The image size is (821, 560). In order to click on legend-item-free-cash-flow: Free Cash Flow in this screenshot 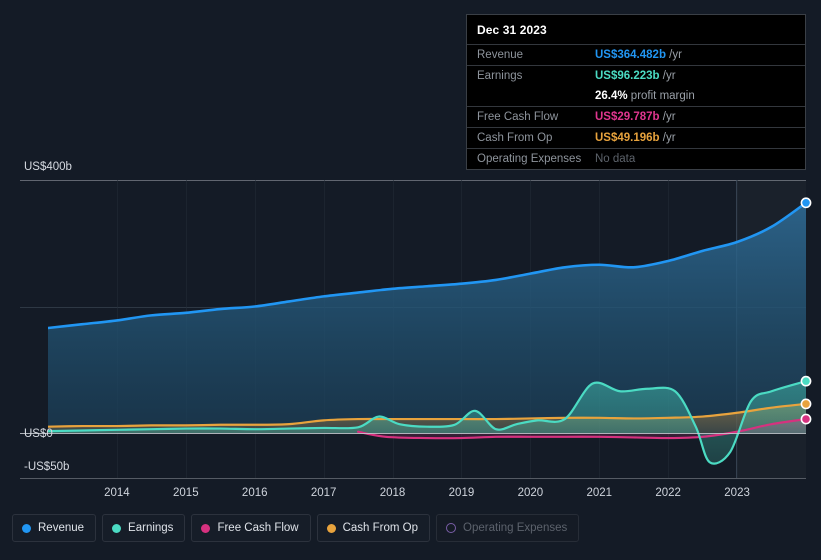, I will do `click(251, 528)`.